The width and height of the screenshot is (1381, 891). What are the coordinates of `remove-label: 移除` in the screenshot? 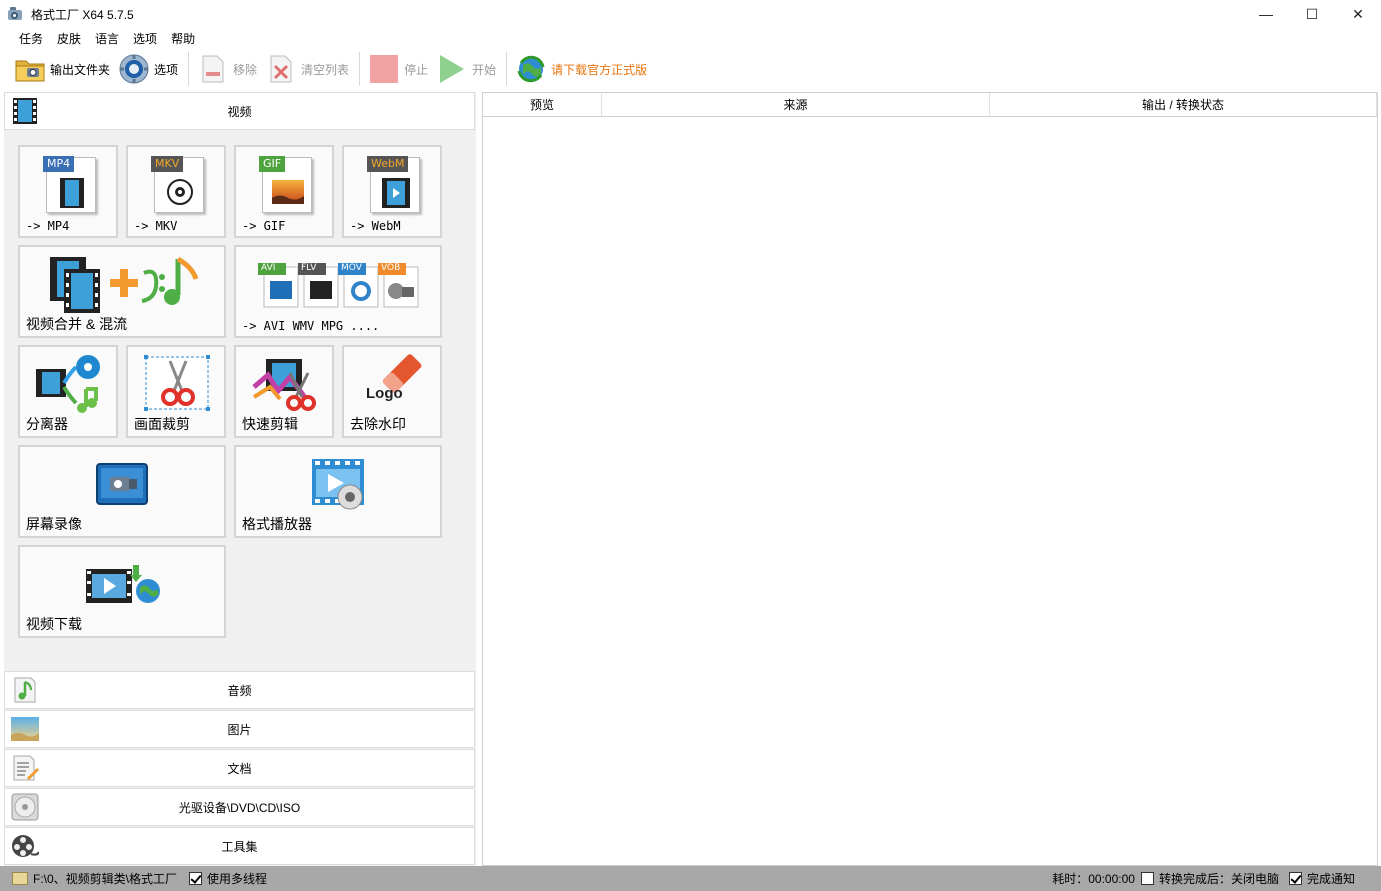 It's located at (245, 69).